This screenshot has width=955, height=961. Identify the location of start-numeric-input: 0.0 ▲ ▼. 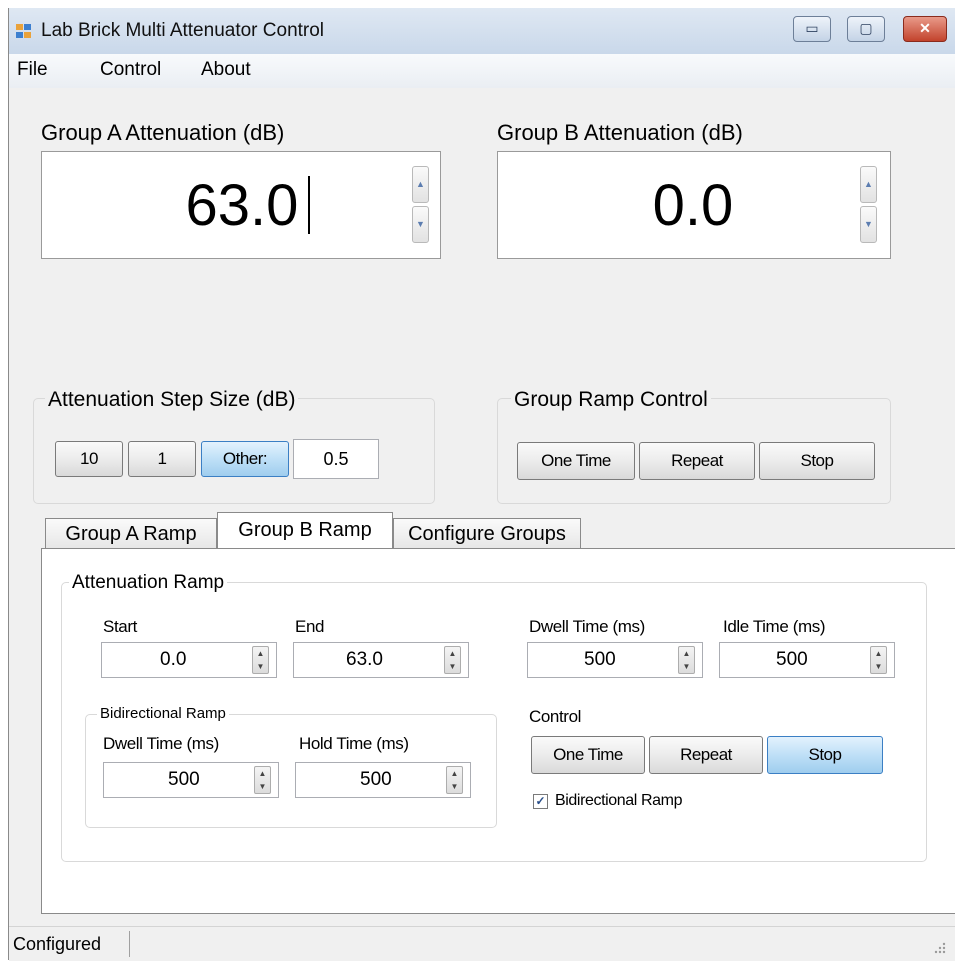
(189, 660).